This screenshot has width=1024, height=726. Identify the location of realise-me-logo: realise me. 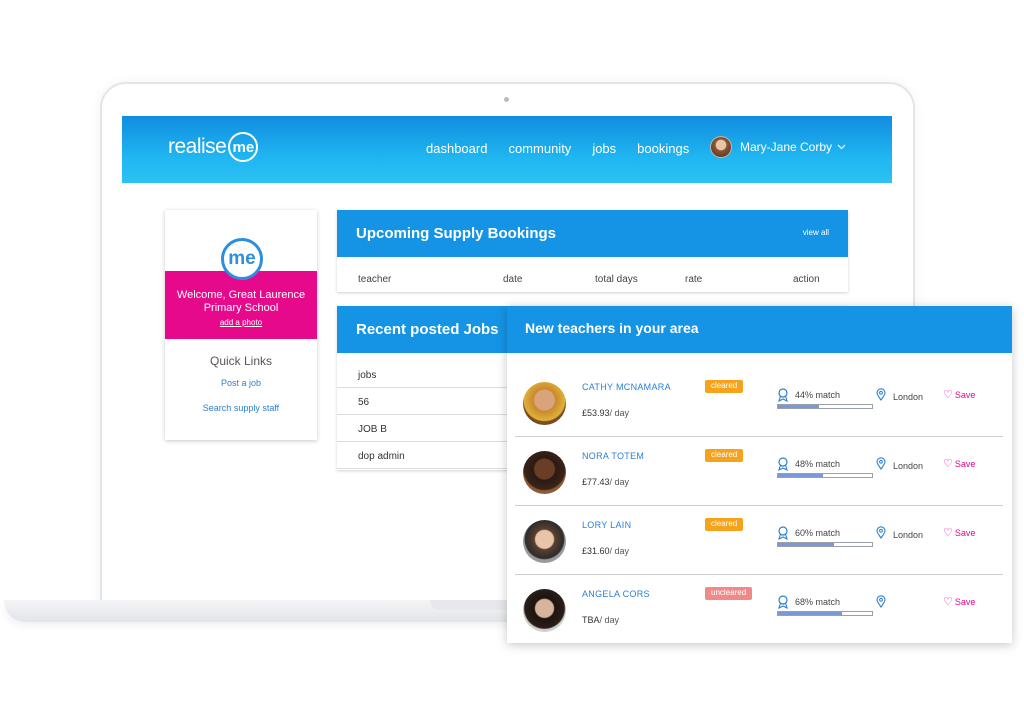
(213, 147).